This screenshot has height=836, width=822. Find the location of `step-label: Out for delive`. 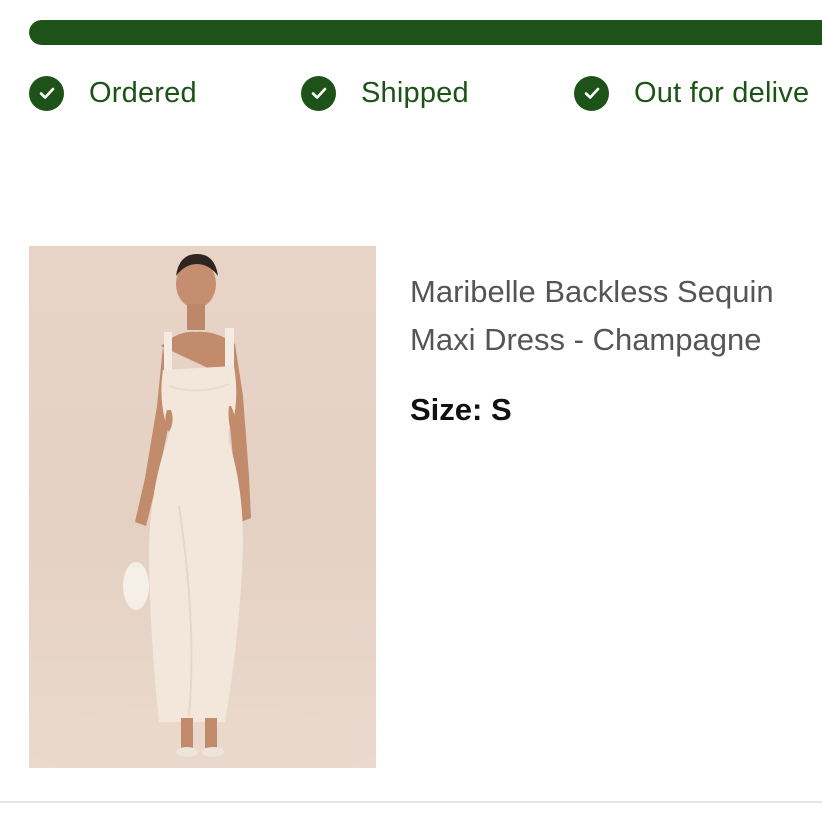

step-label: Out for delive is located at coordinates (722, 93).